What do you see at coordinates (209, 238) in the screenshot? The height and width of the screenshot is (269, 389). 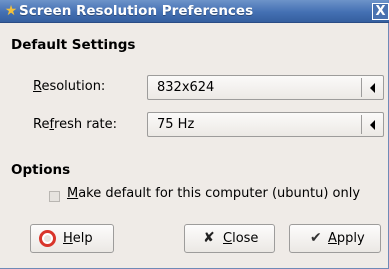 I see `close-x-icon: ✘` at bounding box center [209, 238].